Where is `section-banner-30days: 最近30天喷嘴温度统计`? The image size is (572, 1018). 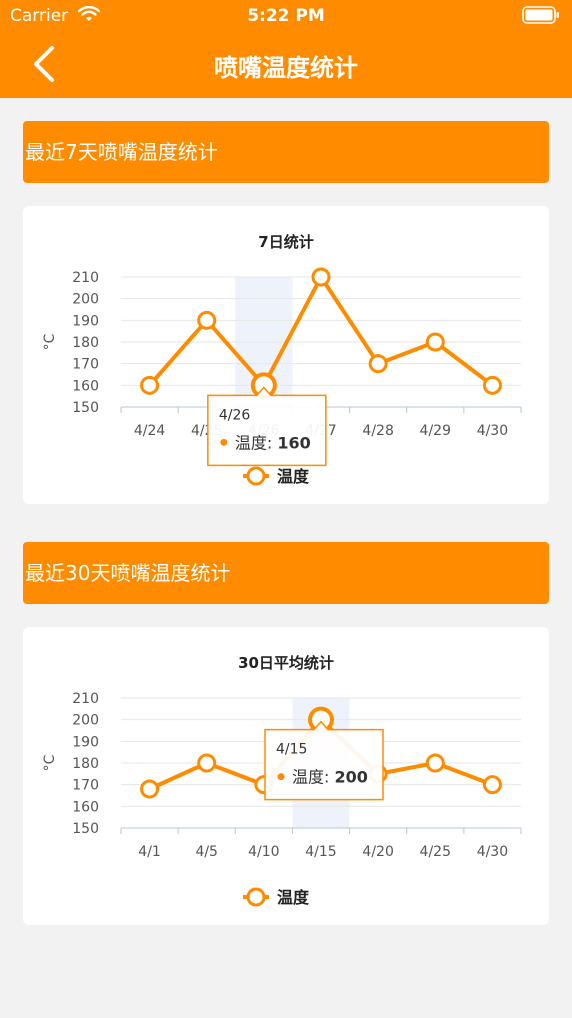
section-banner-30days: 最近30天喷嘴温度统计 is located at coordinates (286, 573).